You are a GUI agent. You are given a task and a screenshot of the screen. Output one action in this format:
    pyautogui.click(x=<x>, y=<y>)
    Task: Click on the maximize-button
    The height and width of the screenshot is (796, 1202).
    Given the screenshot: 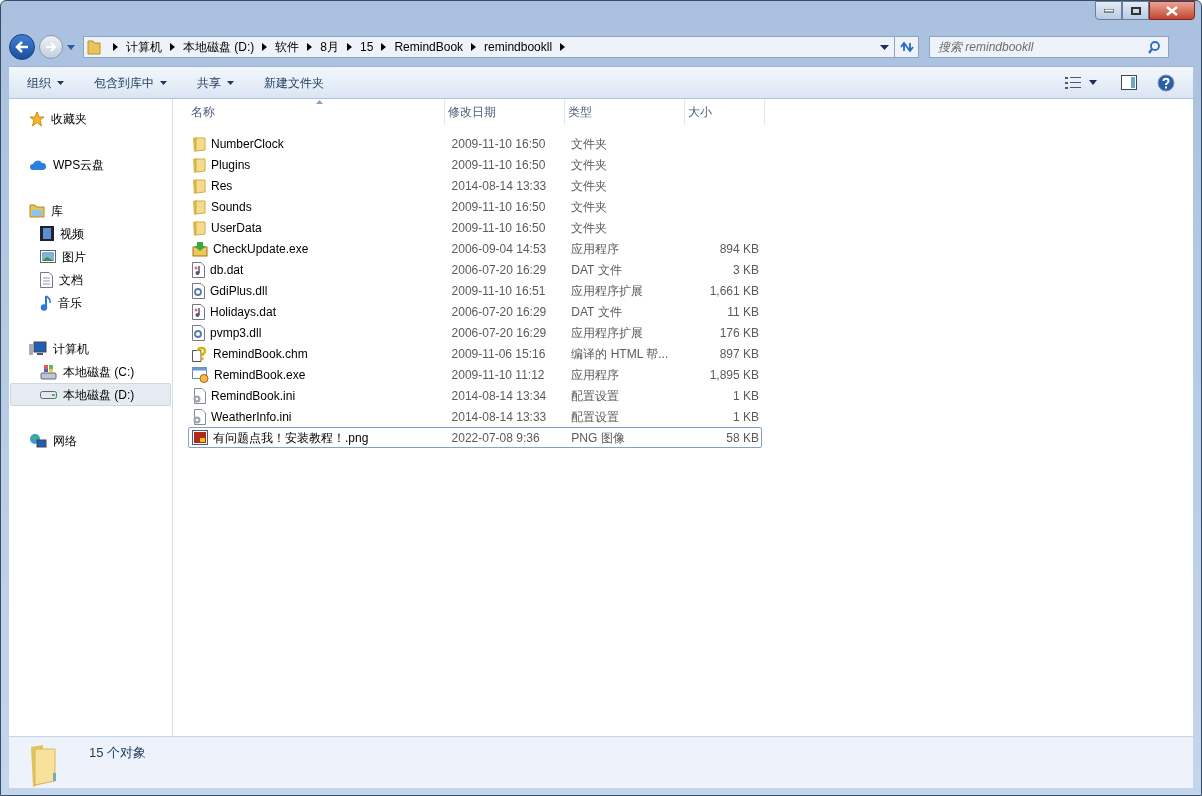 What is the action you would take?
    pyautogui.click(x=1135, y=10)
    